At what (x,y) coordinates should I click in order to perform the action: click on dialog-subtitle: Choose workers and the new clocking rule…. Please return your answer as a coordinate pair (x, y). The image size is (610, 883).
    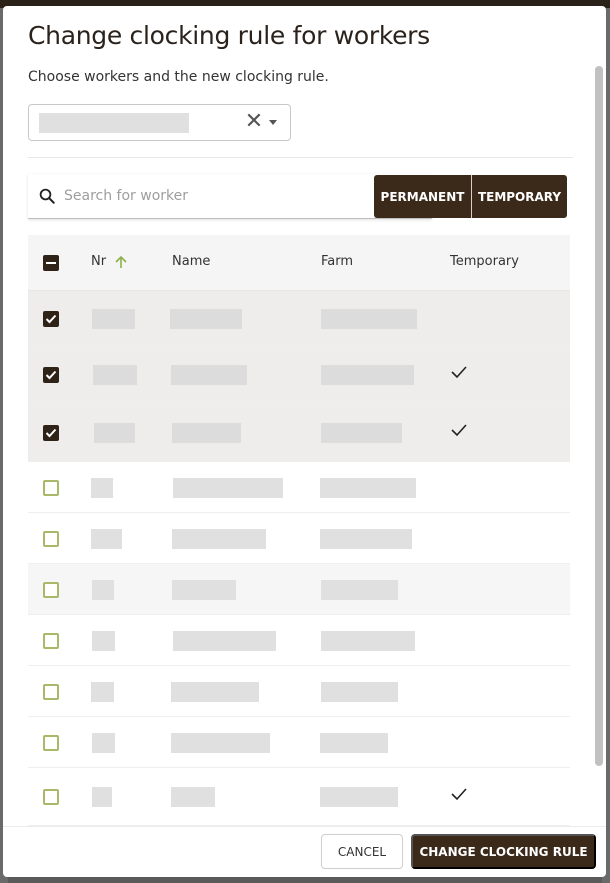
    Looking at the image, I should click on (178, 77).